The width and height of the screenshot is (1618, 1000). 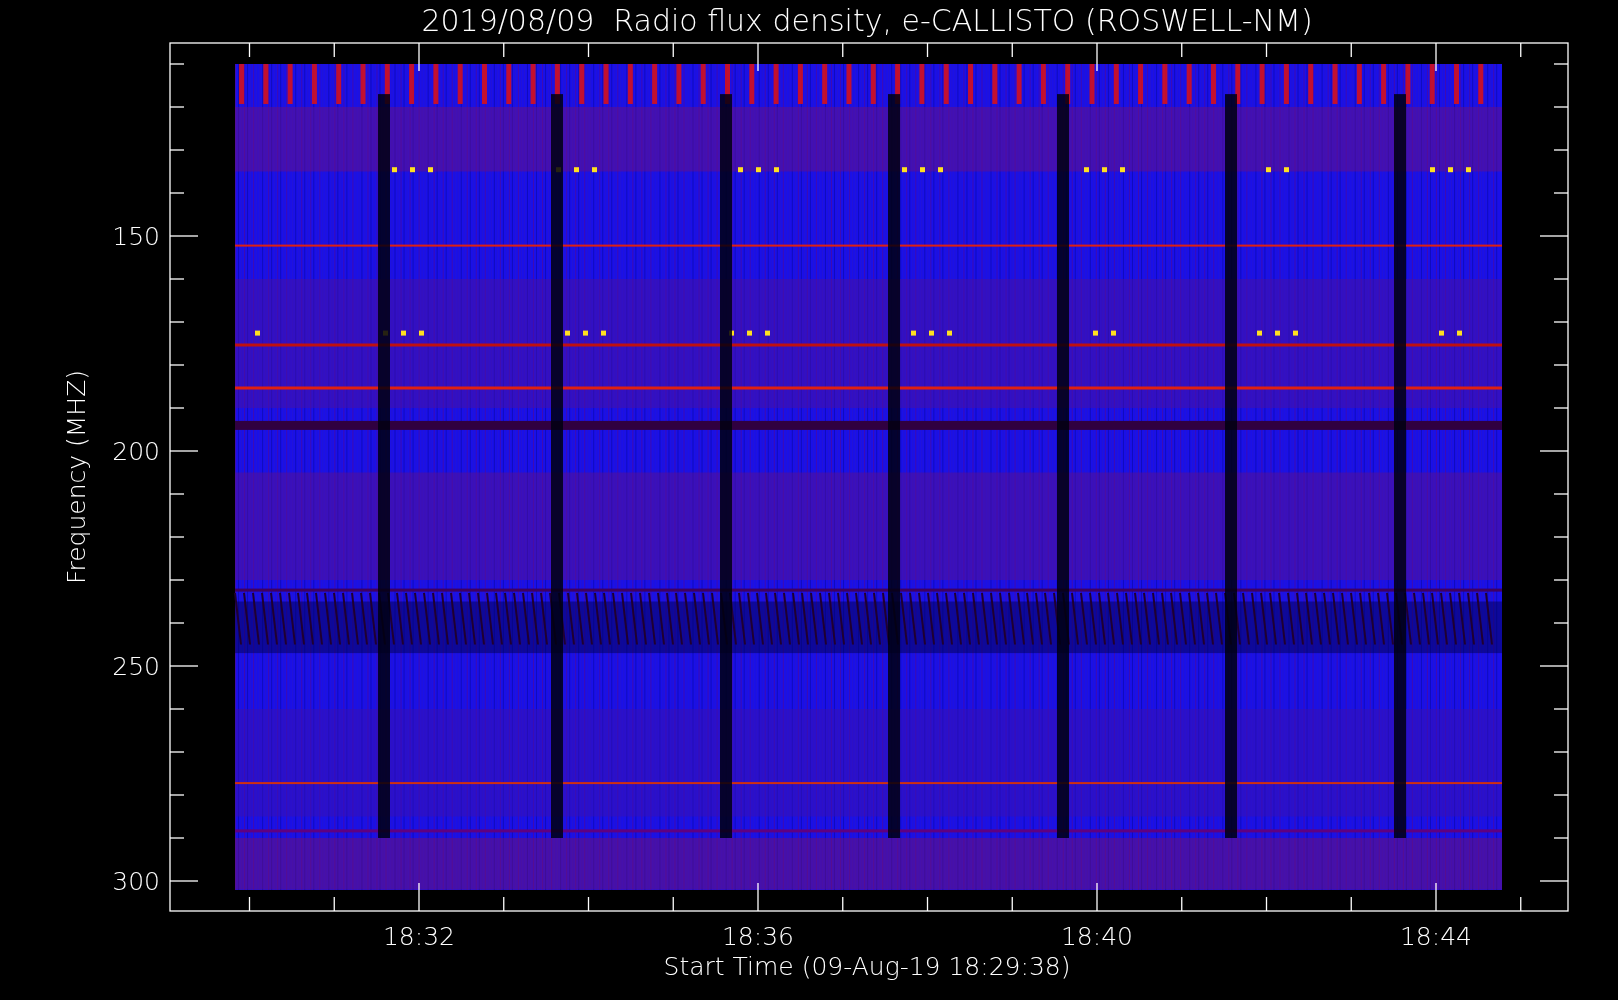 I want to click on y-tick-label: 150, so click(x=136, y=236).